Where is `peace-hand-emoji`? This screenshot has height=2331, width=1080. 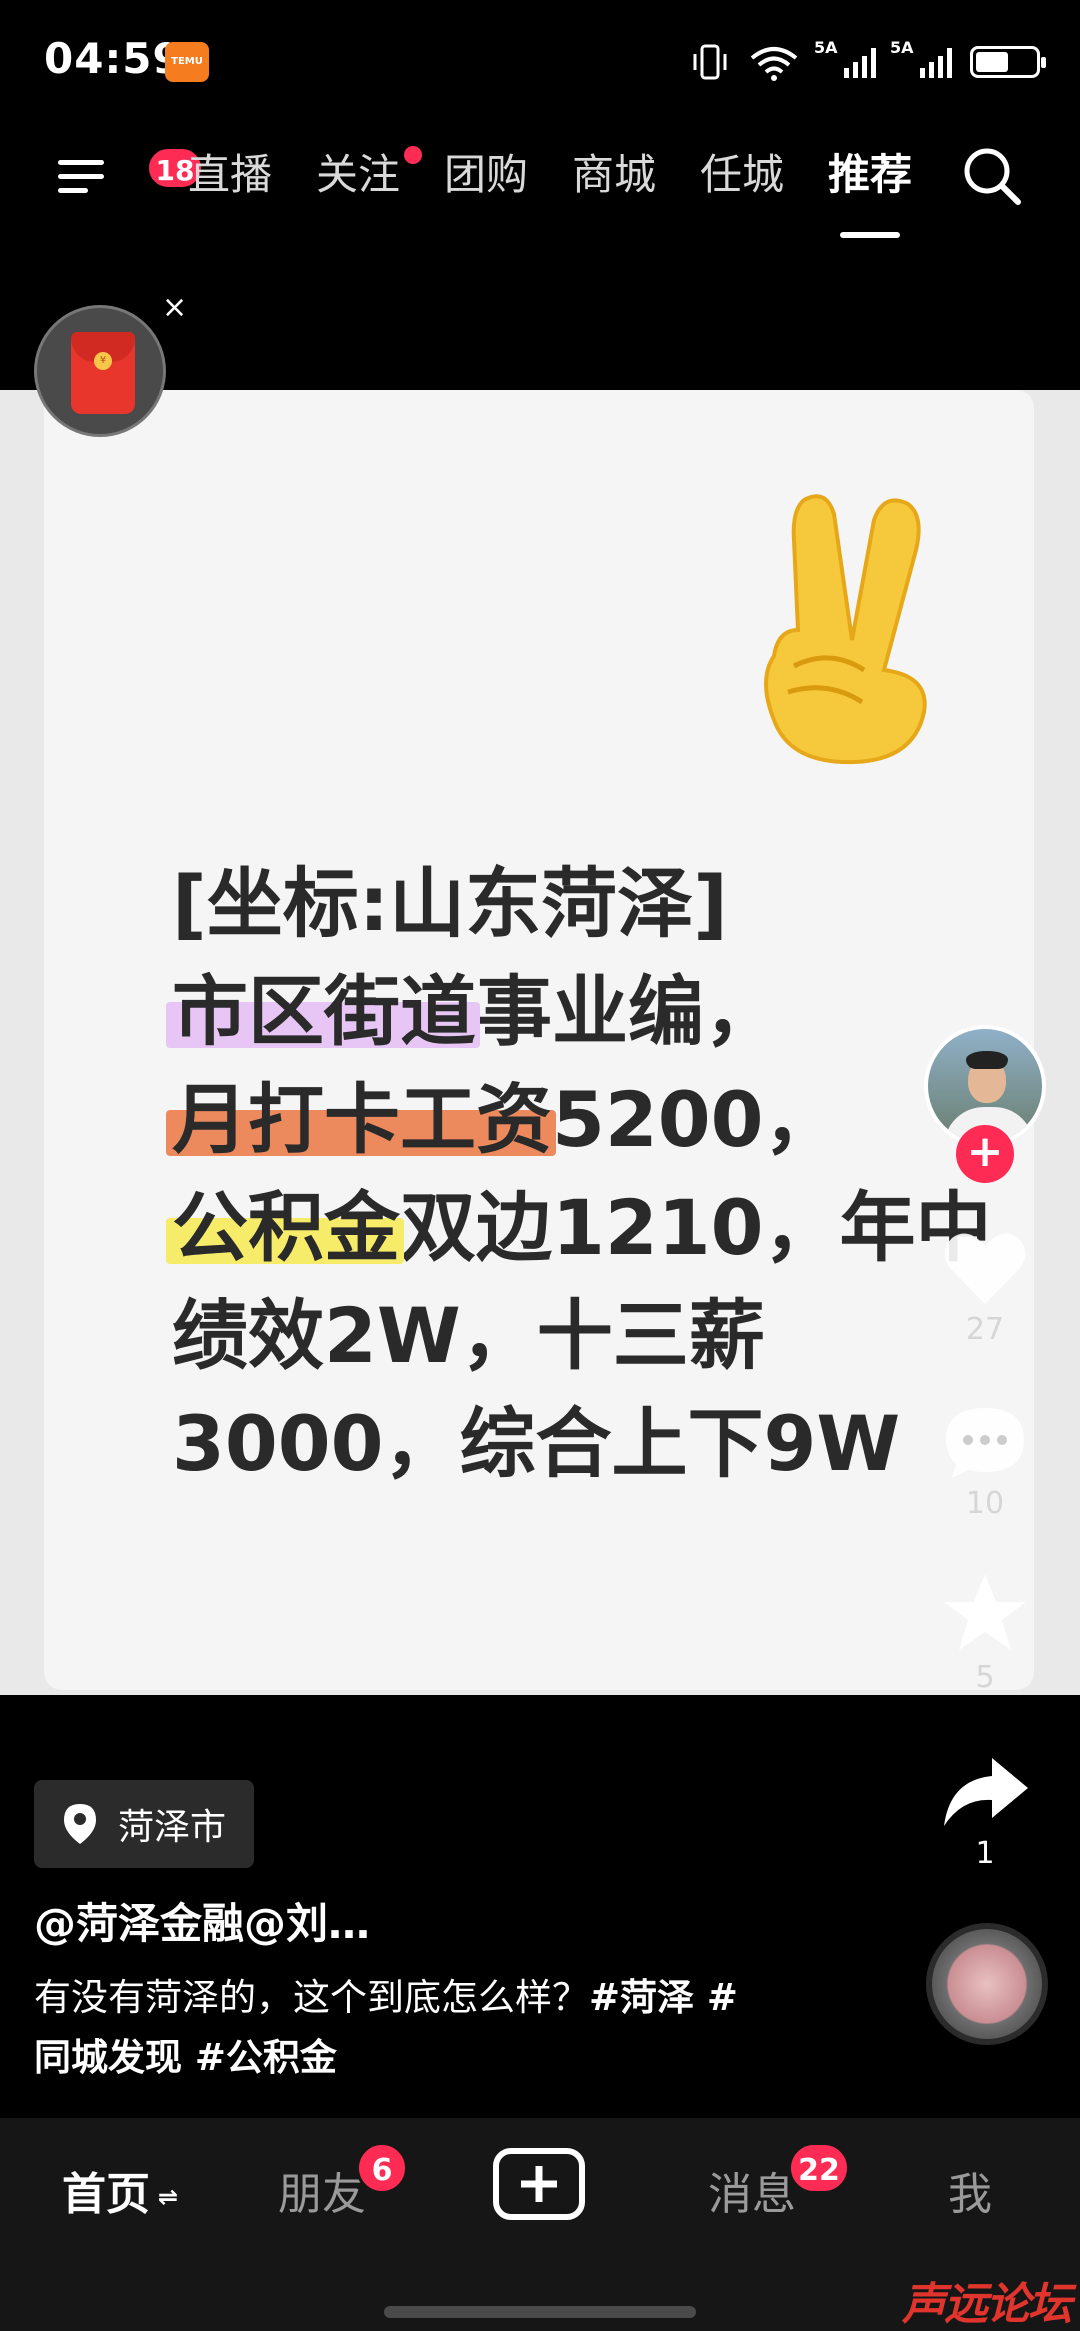
peace-hand-emoji is located at coordinates (845, 629).